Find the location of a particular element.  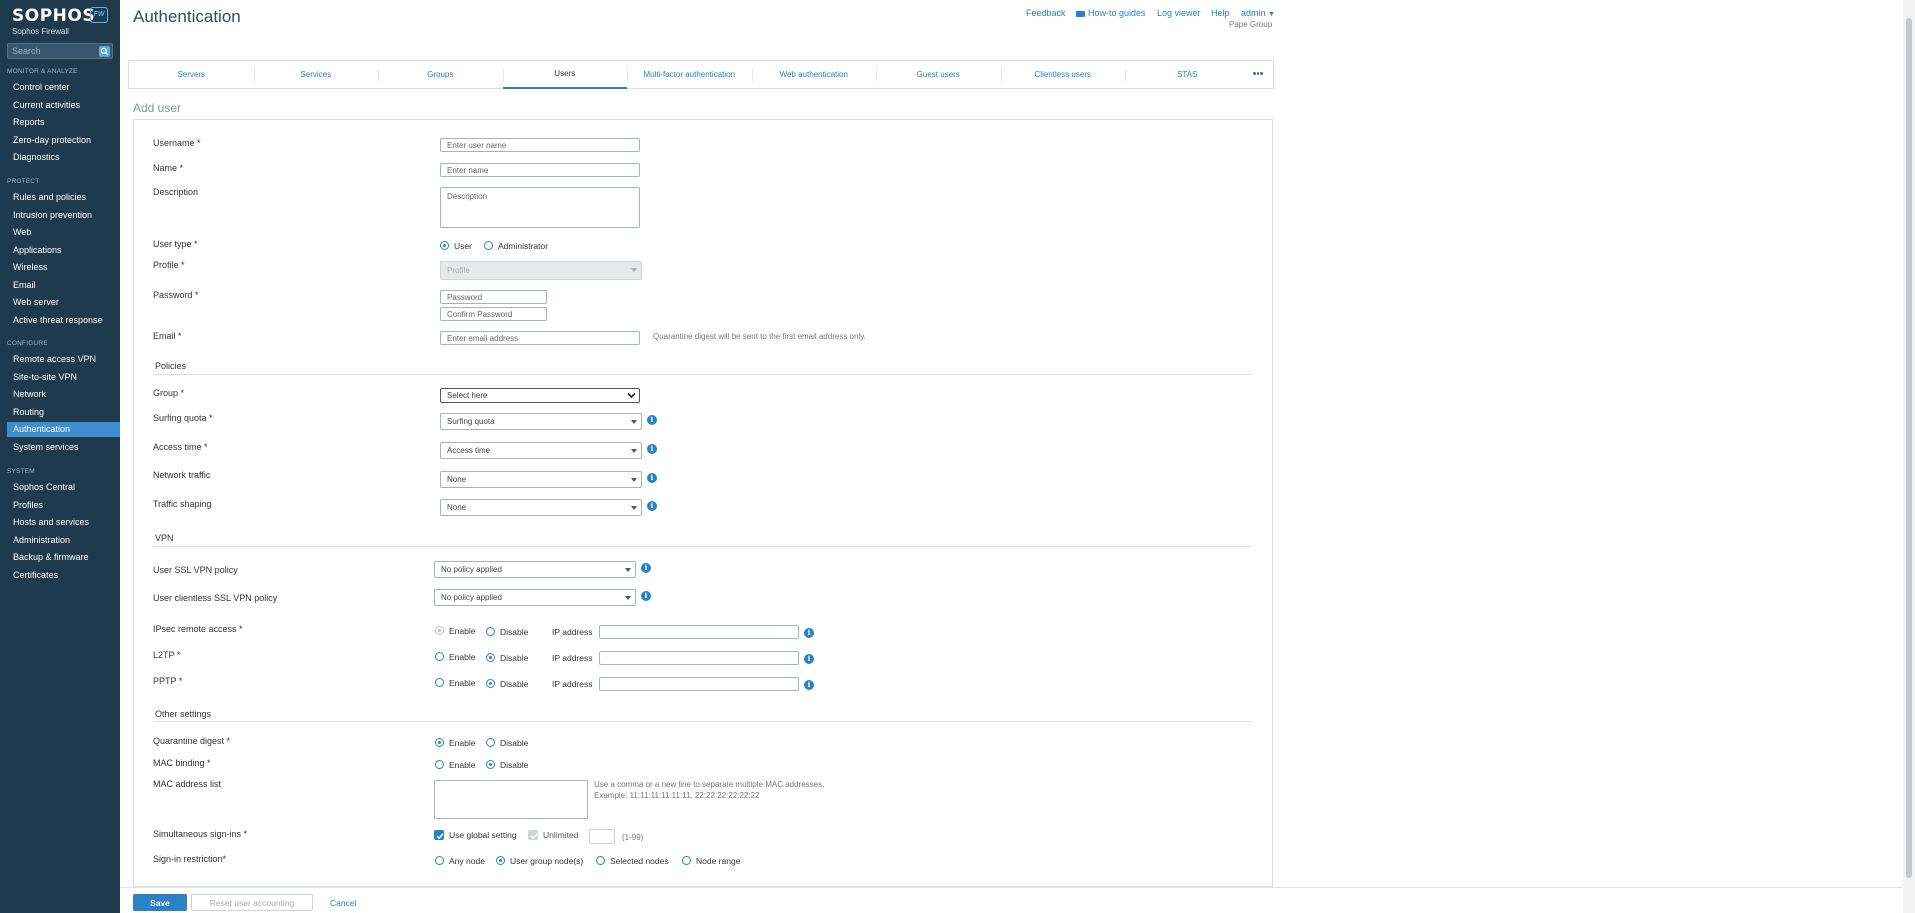

pptp-enable-radio is located at coordinates (439, 682).